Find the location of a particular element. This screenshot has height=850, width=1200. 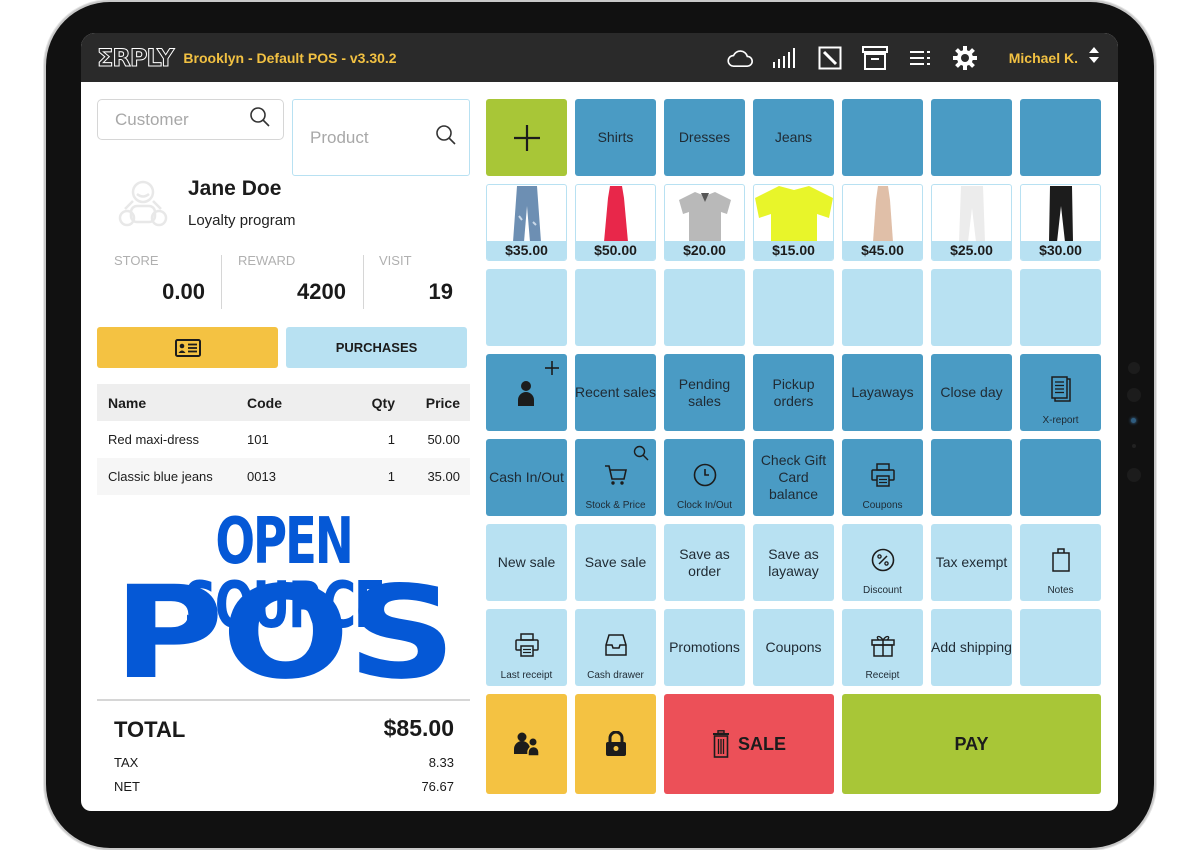

promotions-button: Promotions is located at coordinates (704, 647).